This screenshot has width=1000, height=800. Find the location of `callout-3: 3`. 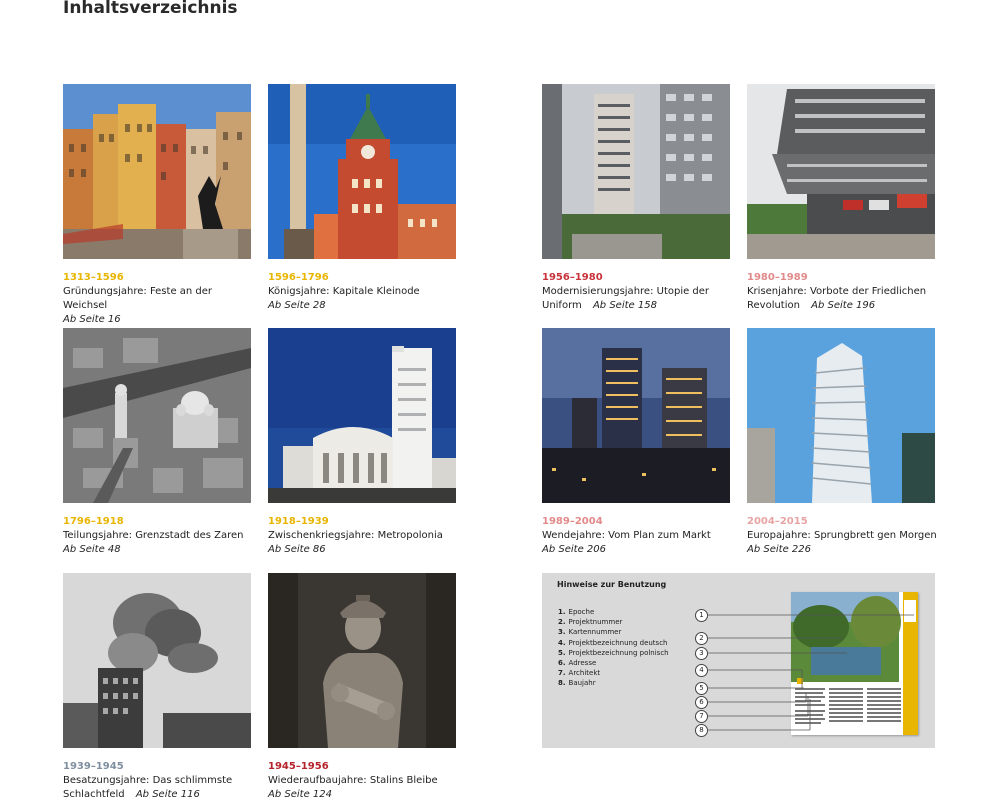

callout-3: 3 is located at coordinates (701, 653).